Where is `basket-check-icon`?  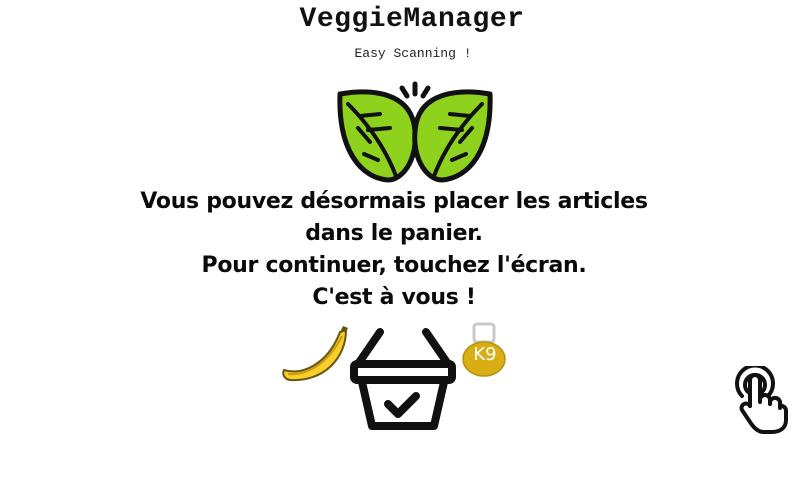 basket-check-icon is located at coordinates (403, 379).